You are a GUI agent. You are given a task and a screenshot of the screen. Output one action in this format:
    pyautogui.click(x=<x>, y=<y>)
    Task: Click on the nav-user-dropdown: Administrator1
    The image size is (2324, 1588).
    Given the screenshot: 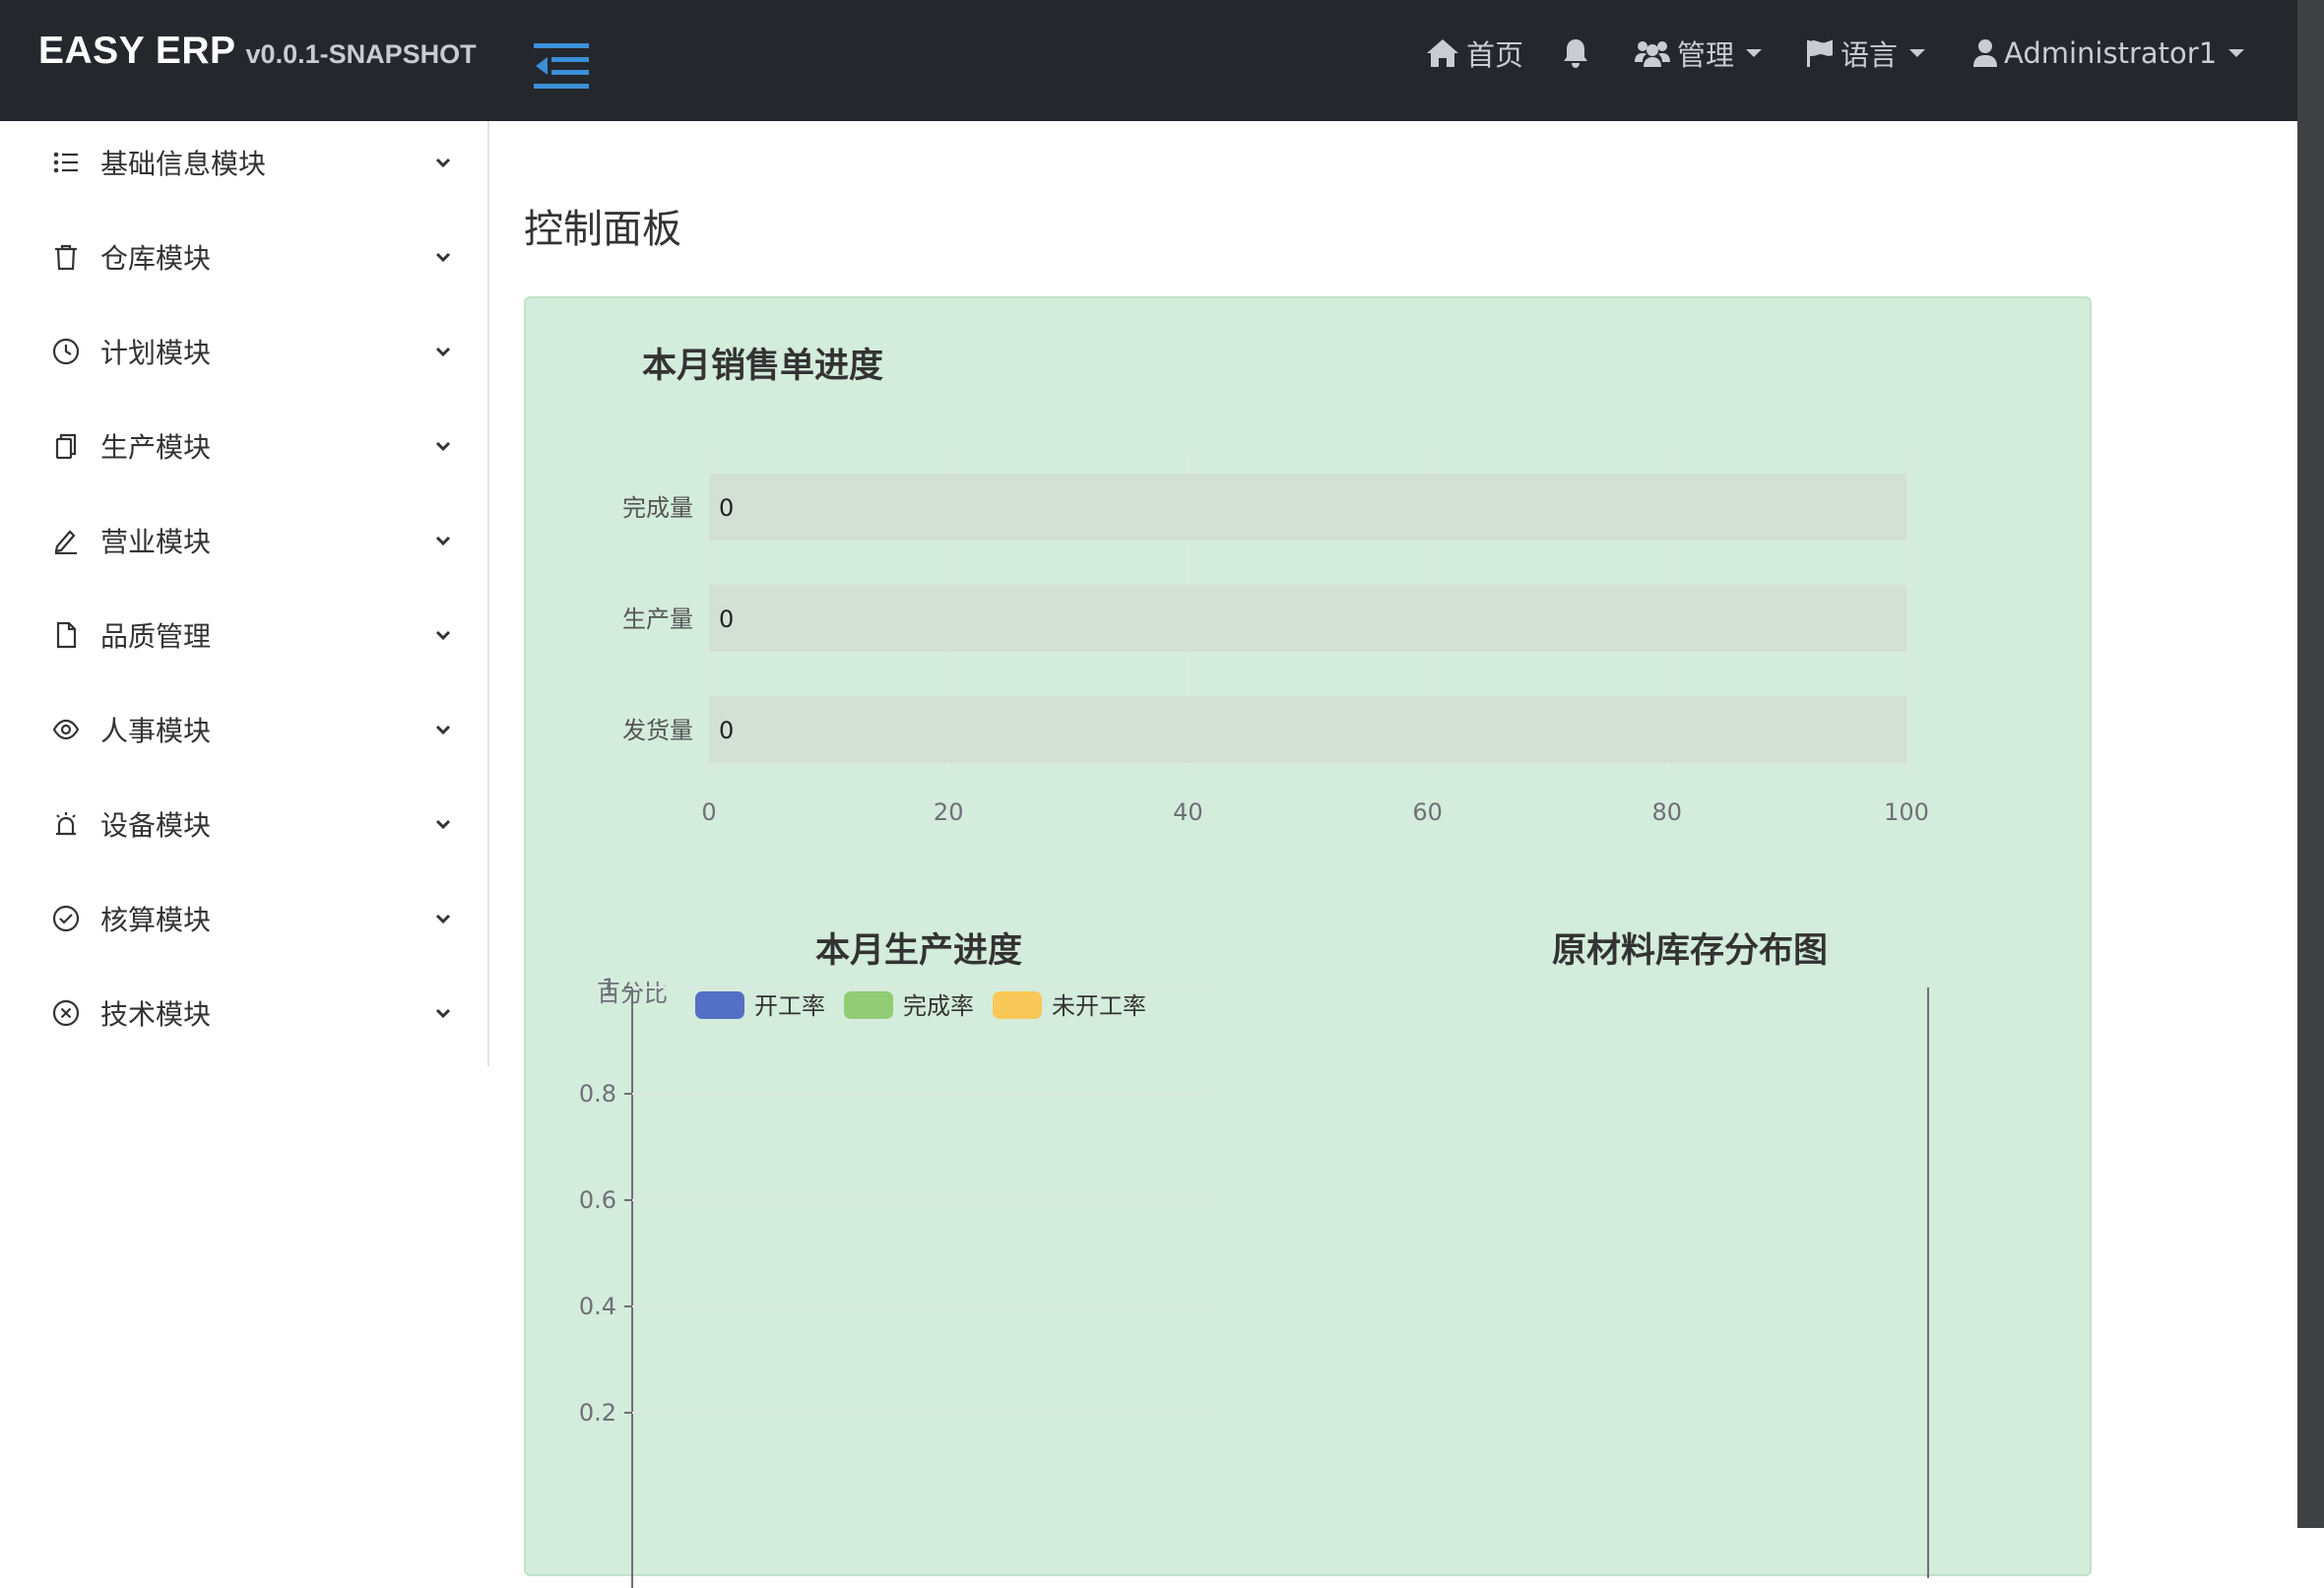 What is the action you would take?
    pyautogui.click(x=2108, y=53)
    